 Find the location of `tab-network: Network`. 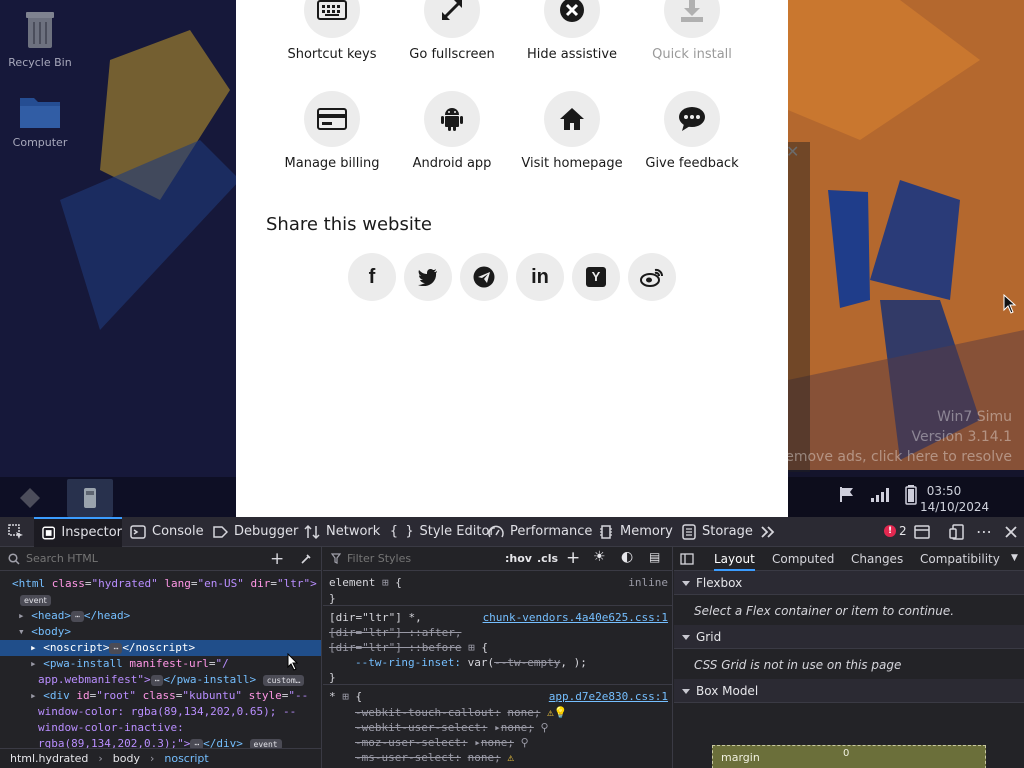

tab-network: Network is located at coordinates (342, 532).